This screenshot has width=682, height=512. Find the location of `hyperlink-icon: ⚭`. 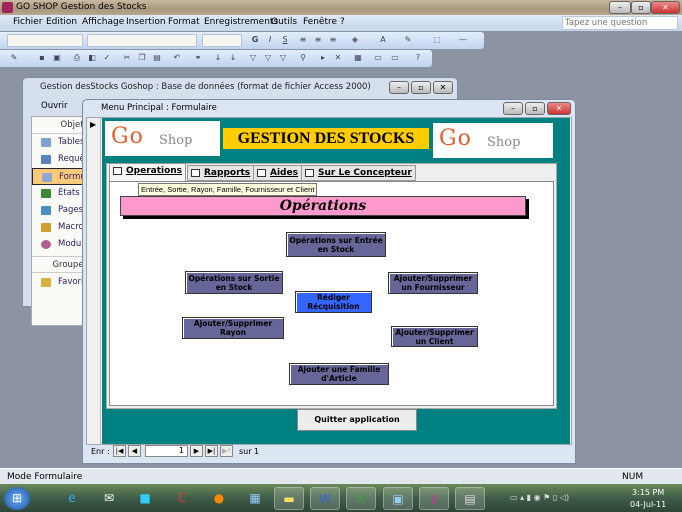

hyperlink-icon: ⚭ is located at coordinates (198, 58).